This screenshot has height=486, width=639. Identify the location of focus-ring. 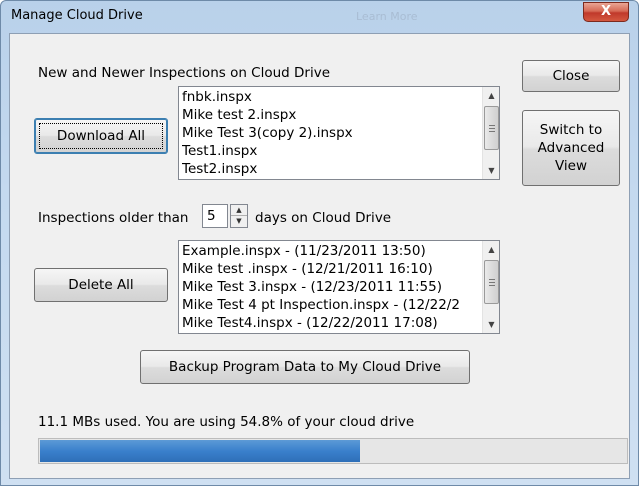
(101, 136).